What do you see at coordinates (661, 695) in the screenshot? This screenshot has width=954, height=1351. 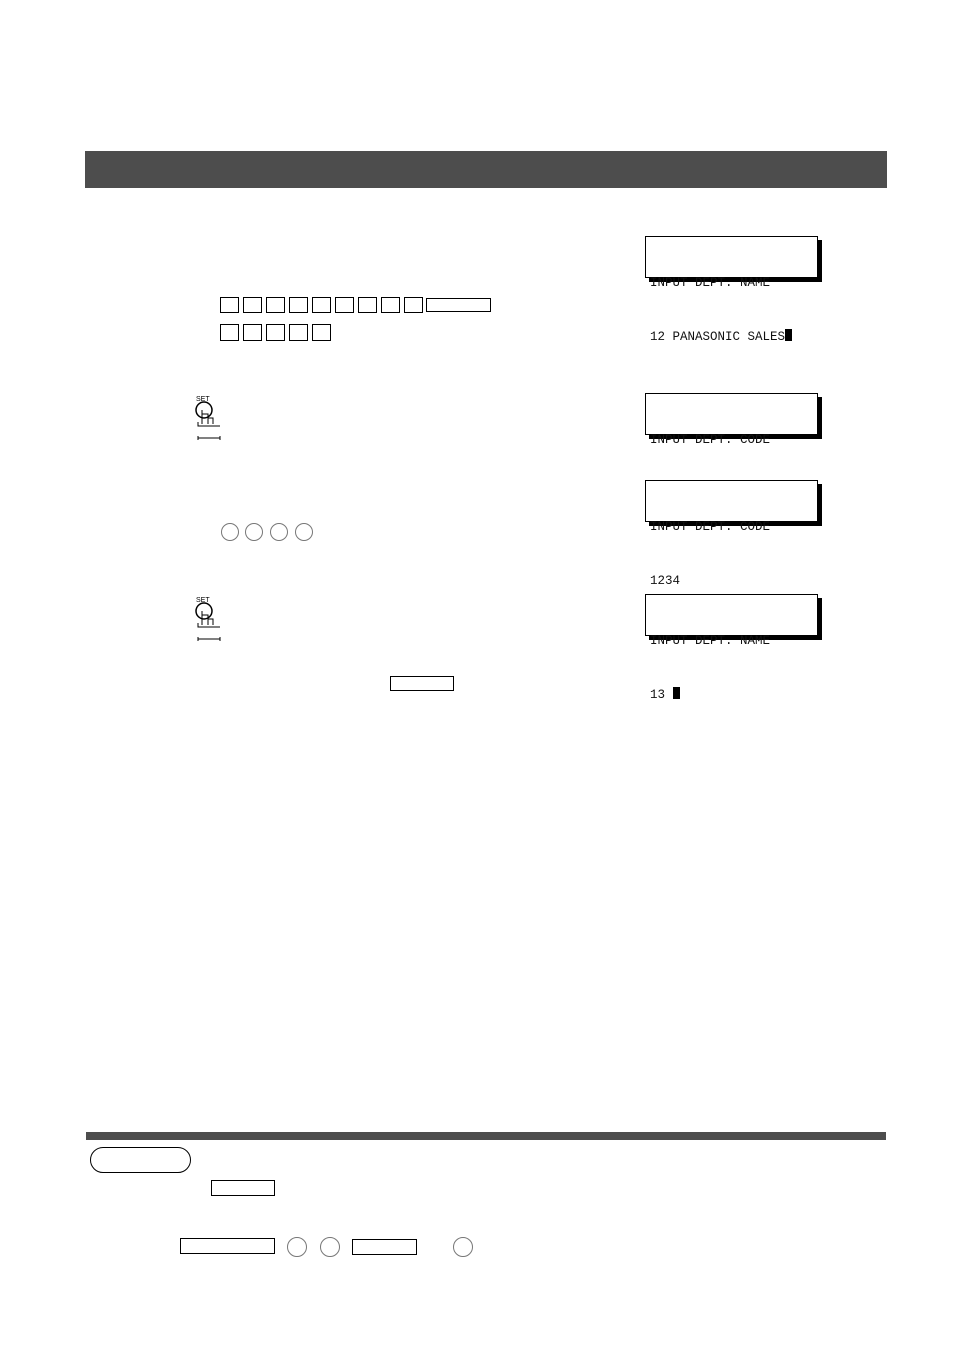 I see `lcd-line: 13` at bounding box center [661, 695].